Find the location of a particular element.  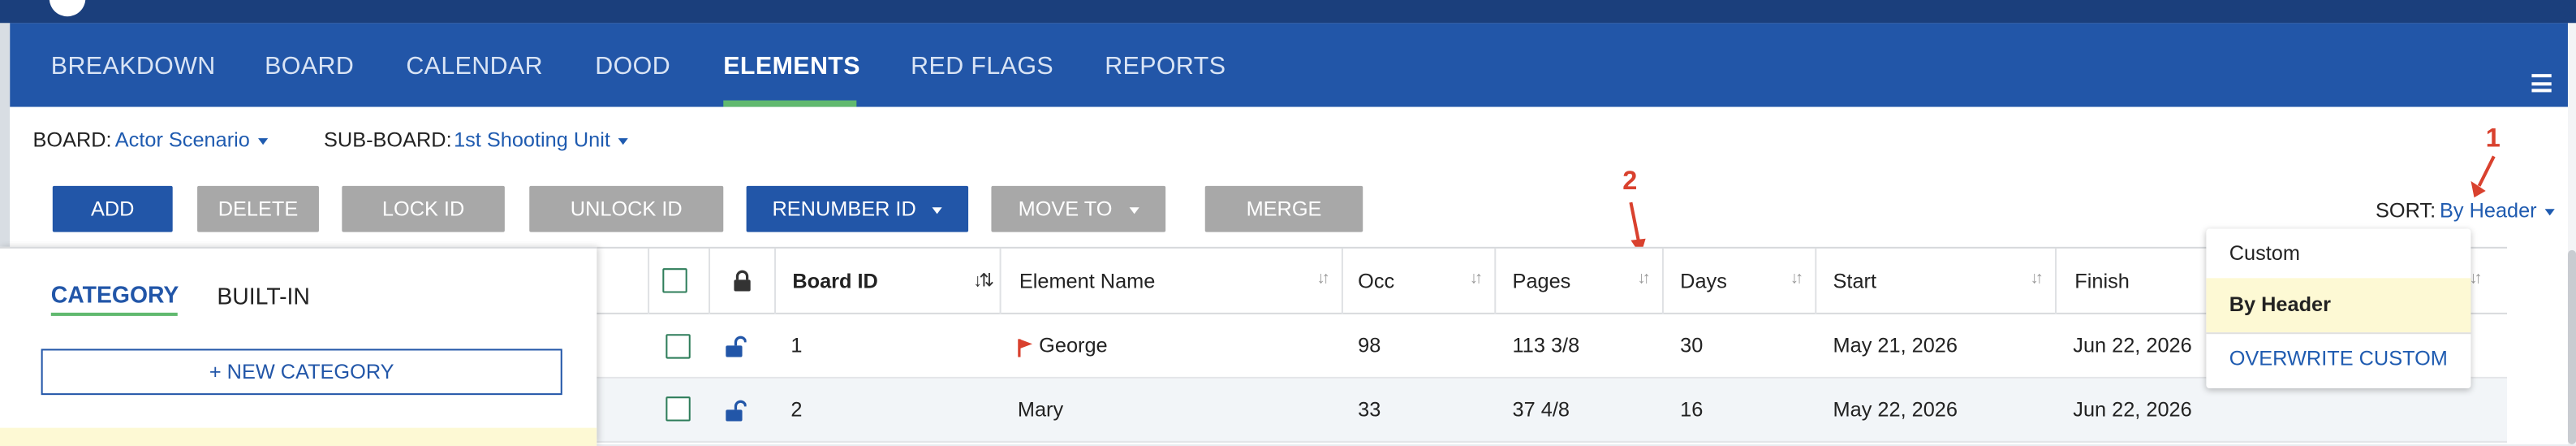

cell-occ: 33 is located at coordinates (1369, 410).